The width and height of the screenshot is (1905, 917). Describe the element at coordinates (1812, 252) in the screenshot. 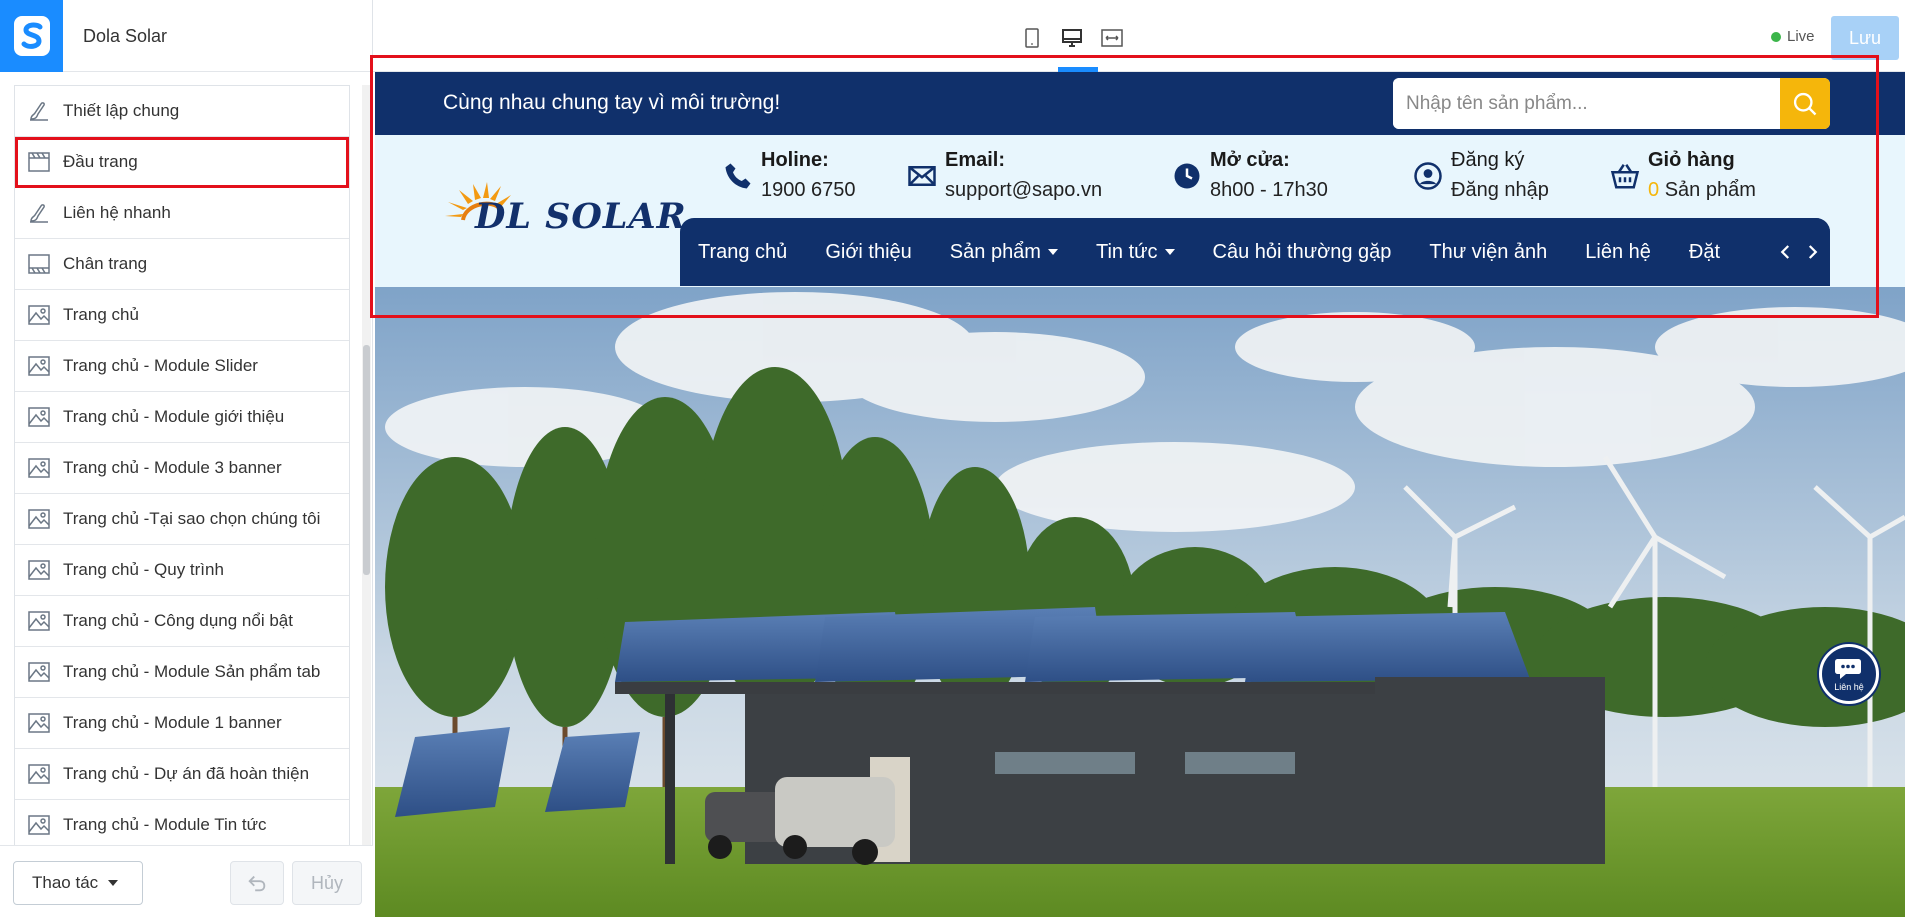

I see `chevron-right-icon` at that location.